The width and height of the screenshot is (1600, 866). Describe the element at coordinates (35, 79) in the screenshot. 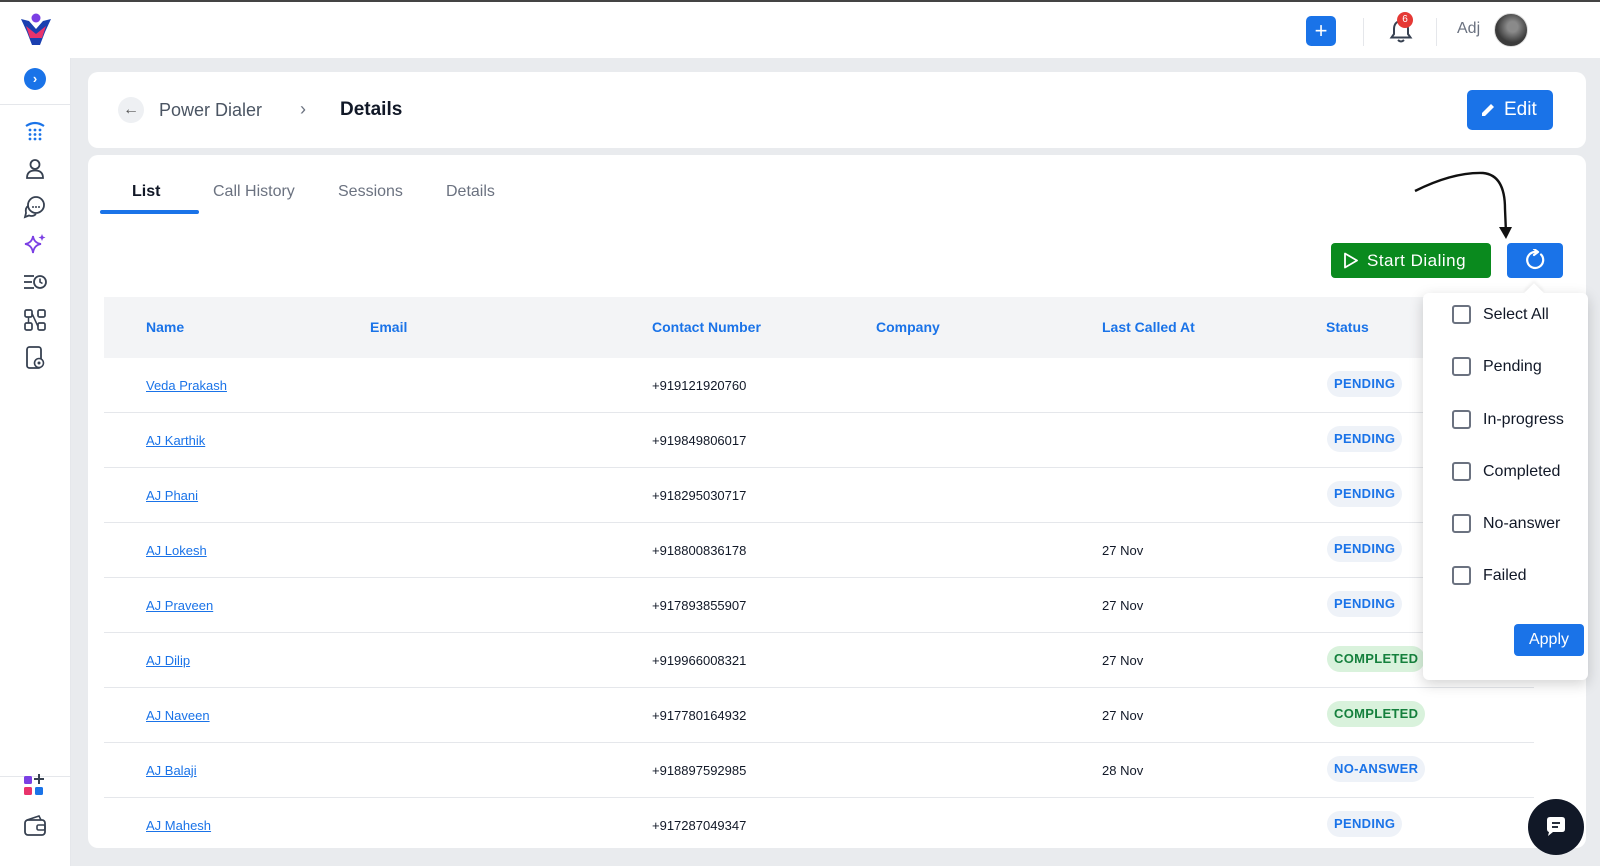

I see `sidebar-expand-button: ›` at that location.